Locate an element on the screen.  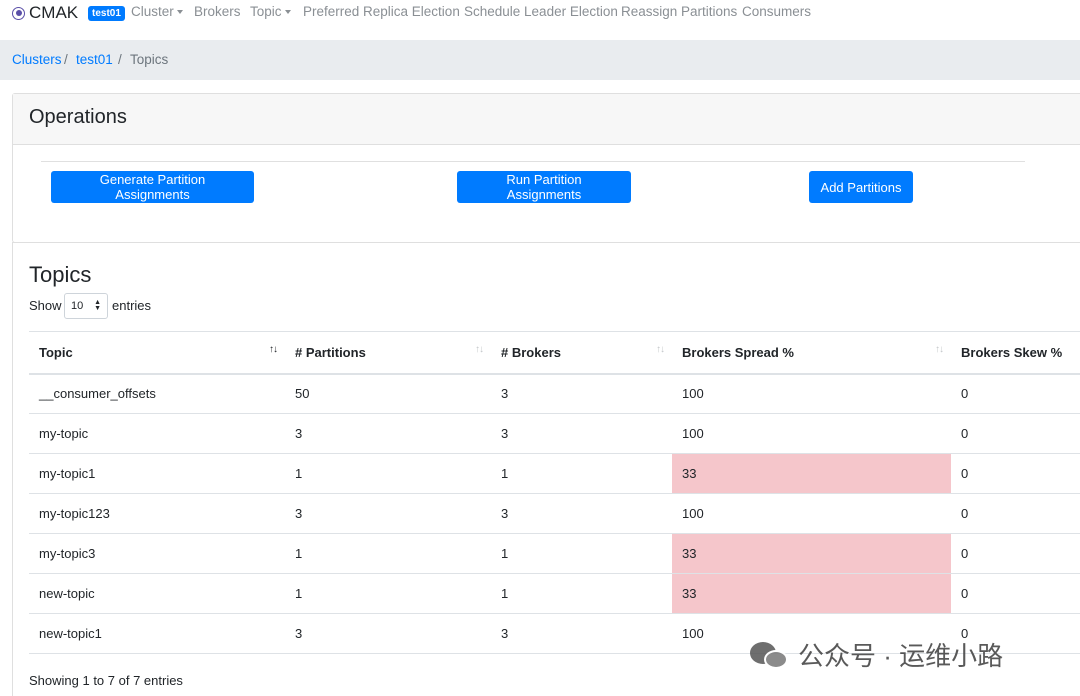
column-label: # Brokers is located at coordinates (531, 352).